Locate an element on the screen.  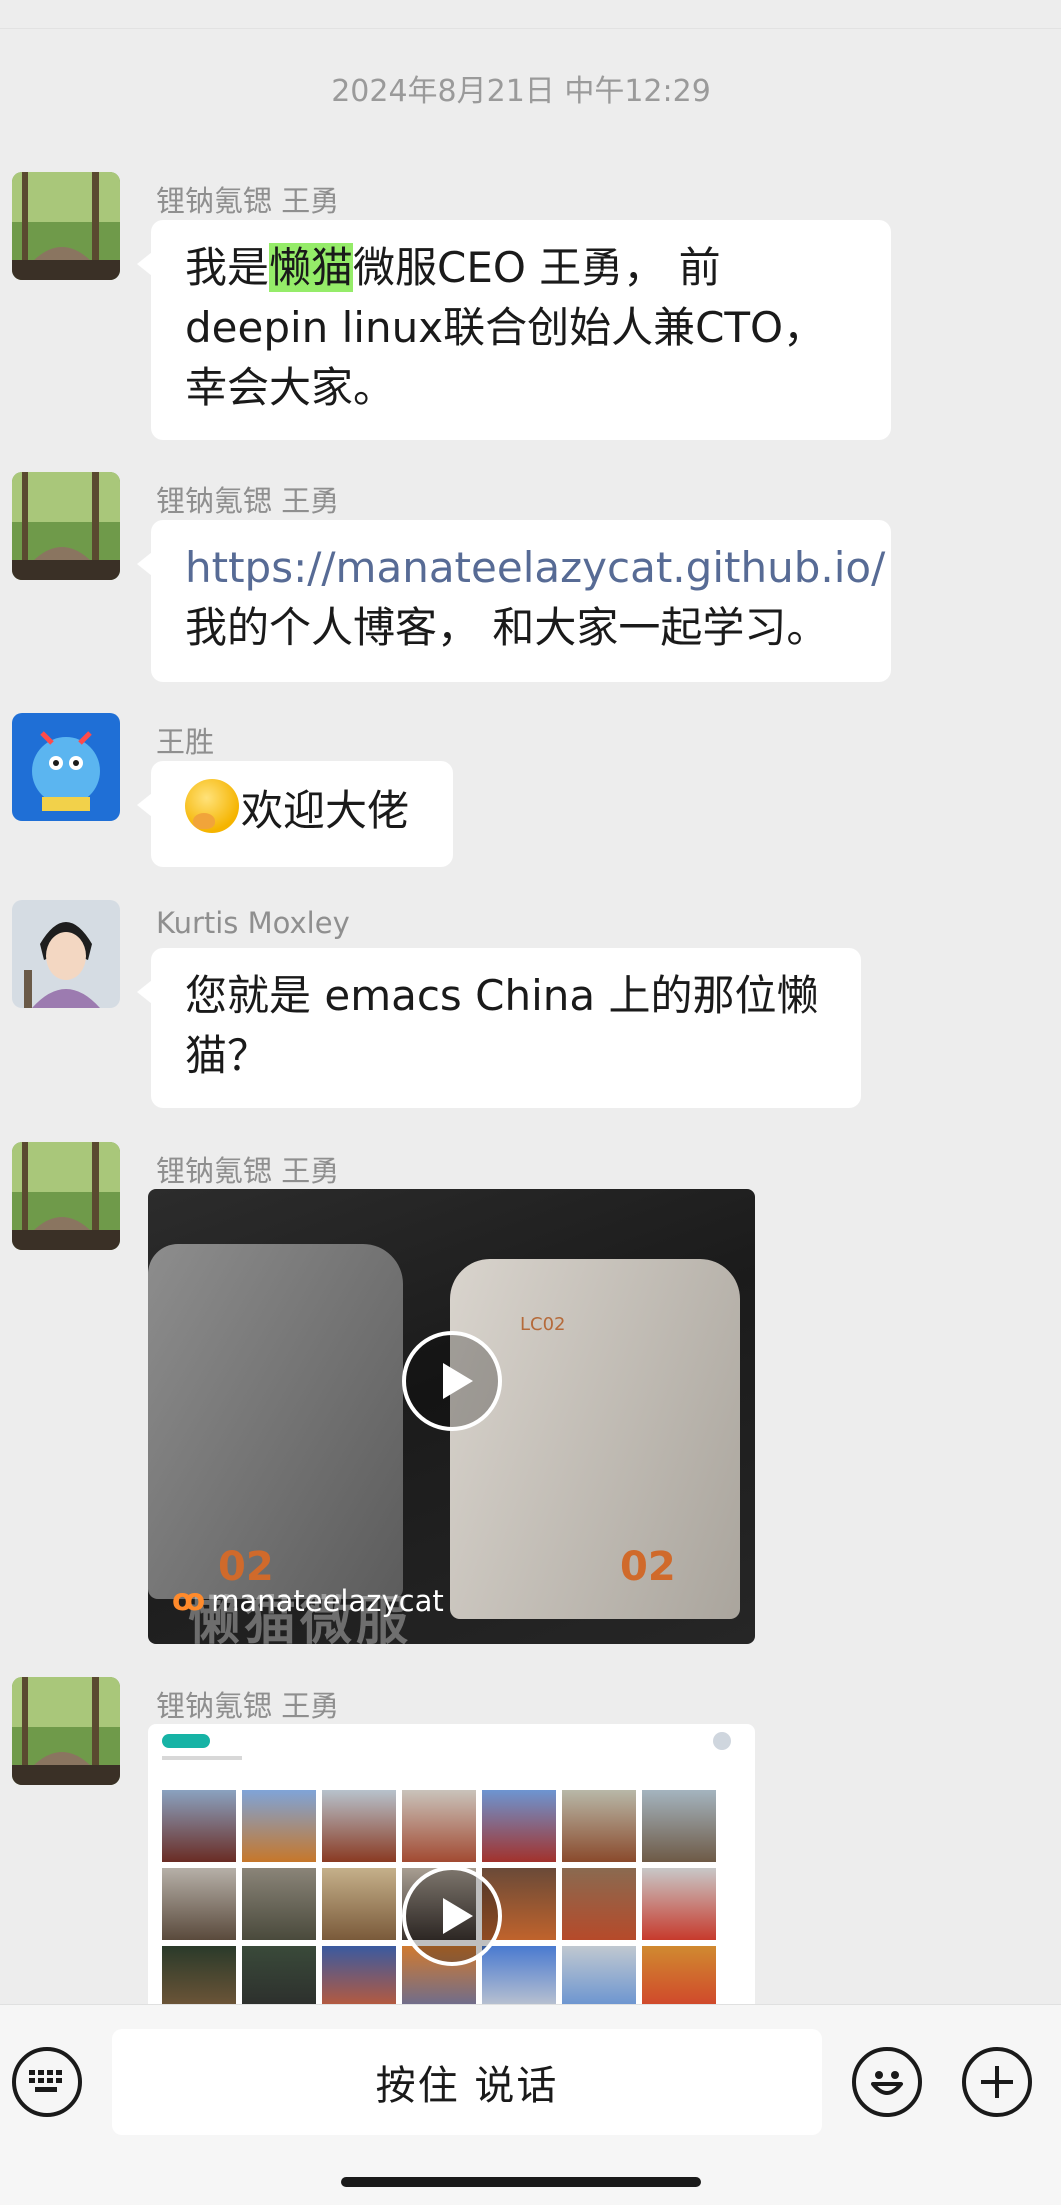
device-image-right: LC02 02 is located at coordinates (595, 1439).